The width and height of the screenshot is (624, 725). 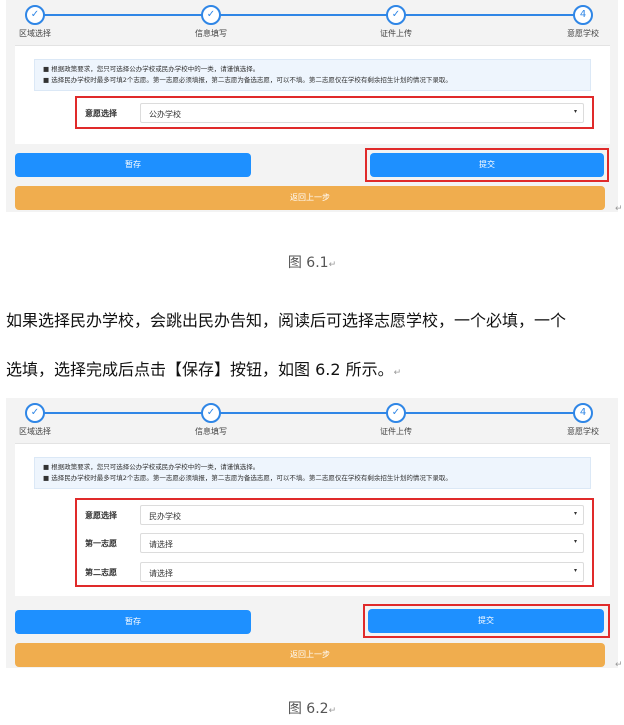 I want to click on first-choice-select: 请选择 ▾, so click(x=362, y=543).